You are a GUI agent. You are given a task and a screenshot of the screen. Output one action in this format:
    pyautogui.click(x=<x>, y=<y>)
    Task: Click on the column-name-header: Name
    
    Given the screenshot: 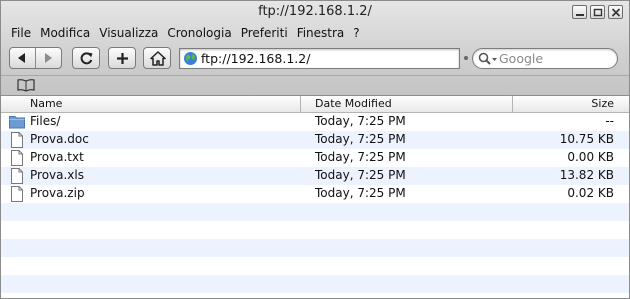 What is the action you would take?
    pyautogui.click(x=46, y=103)
    